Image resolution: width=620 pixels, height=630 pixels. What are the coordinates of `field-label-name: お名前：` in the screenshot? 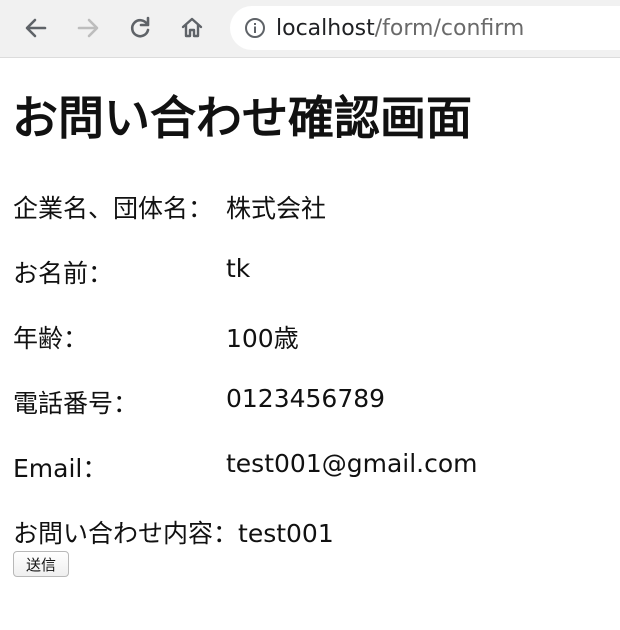 It's located at (63, 273).